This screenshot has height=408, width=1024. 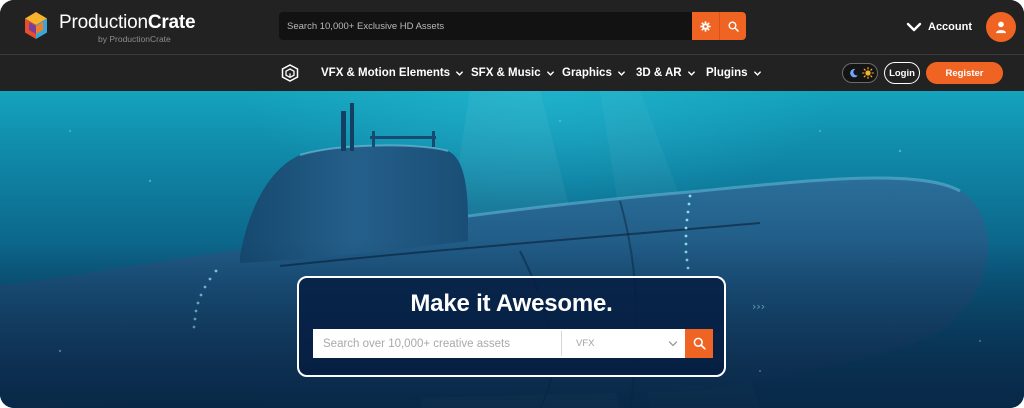 I want to click on nav-item-label: Plugins, so click(x=727, y=73).